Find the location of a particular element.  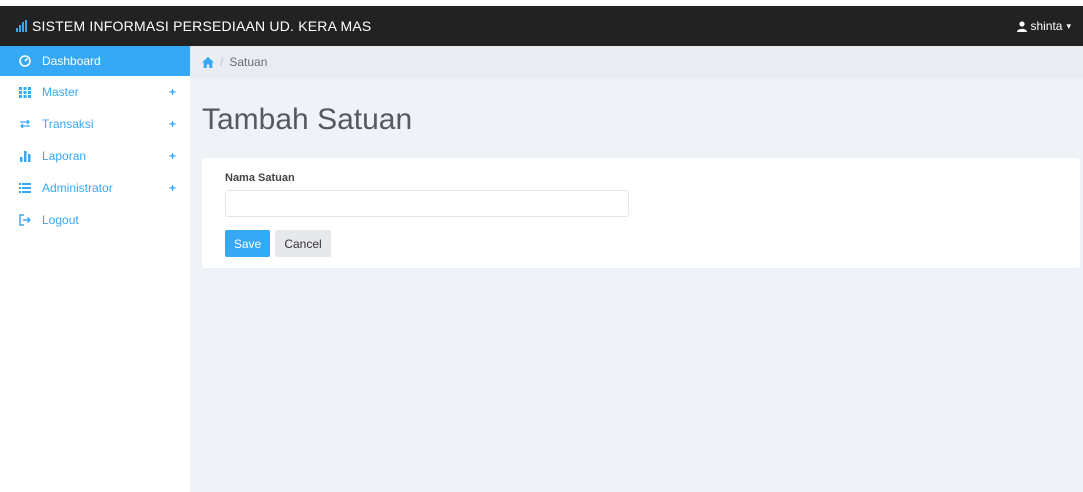

user-menu: shinta ▾ is located at coordinates (1044, 26).